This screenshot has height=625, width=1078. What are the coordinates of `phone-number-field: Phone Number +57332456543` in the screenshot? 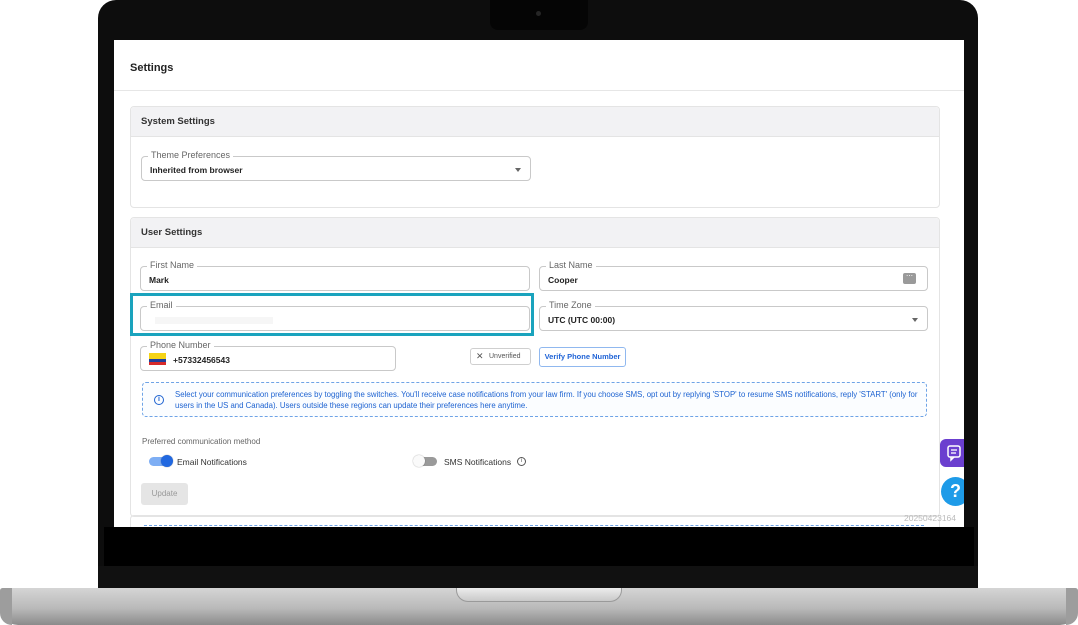 It's located at (268, 355).